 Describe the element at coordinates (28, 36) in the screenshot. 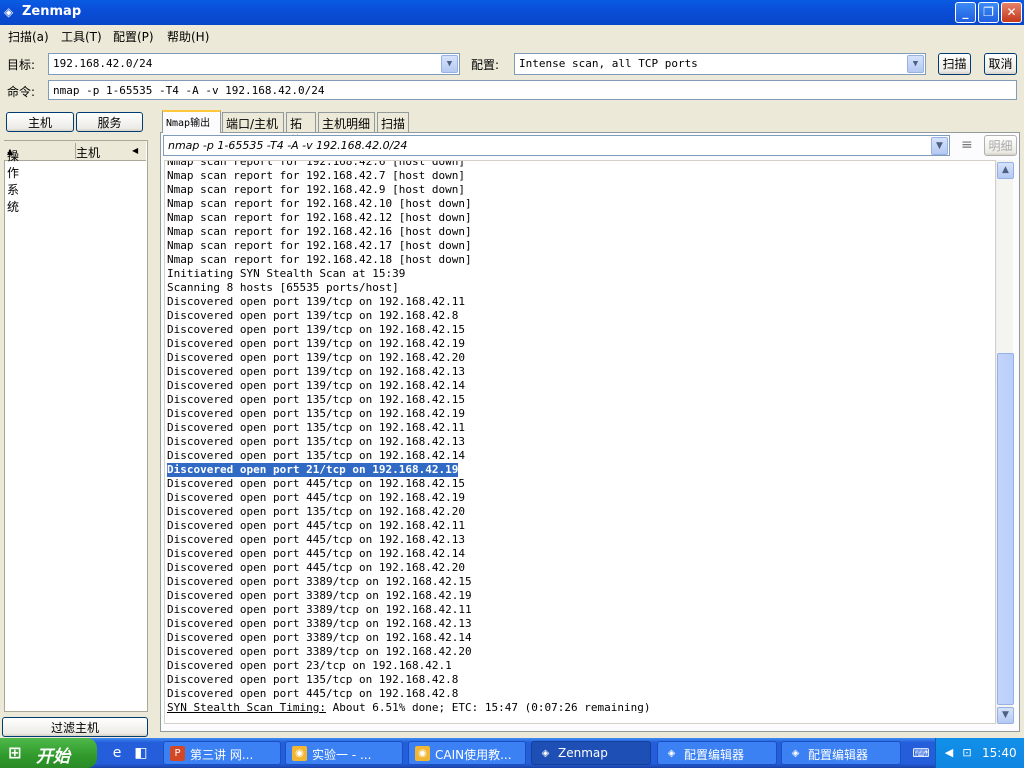

I see `menu-scan: 扫描(a)` at that location.